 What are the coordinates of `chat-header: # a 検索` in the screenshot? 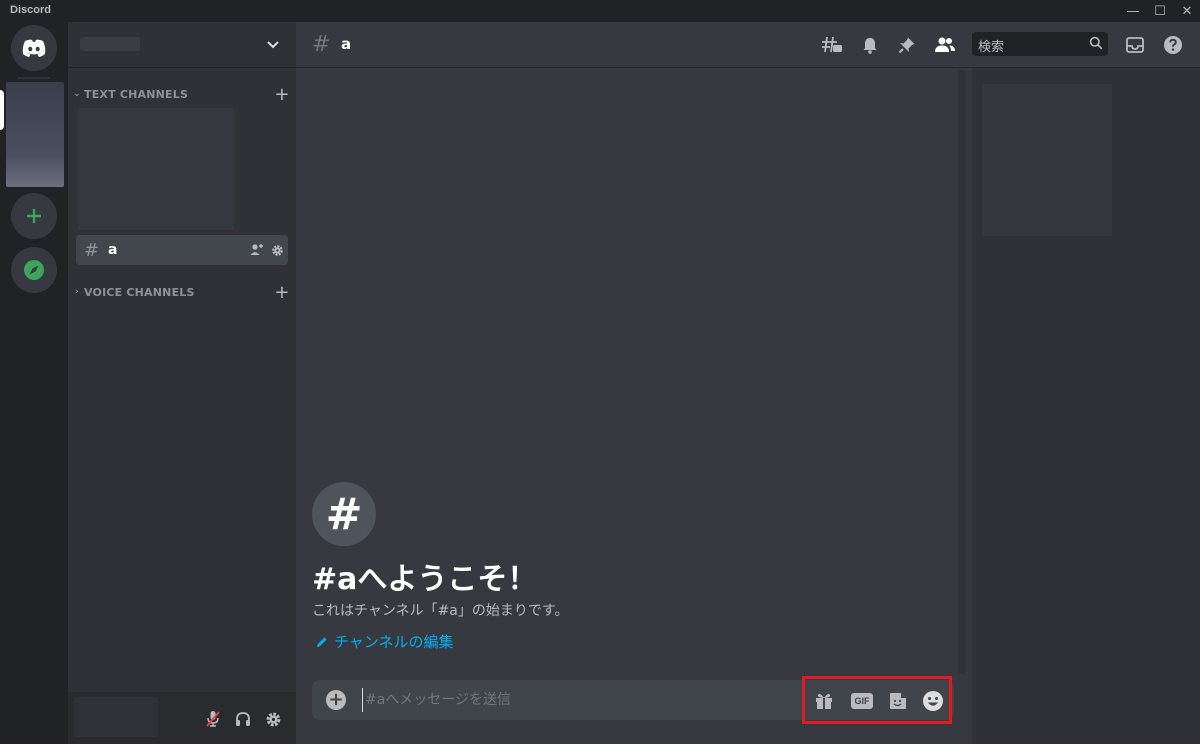 It's located at (748, 45).